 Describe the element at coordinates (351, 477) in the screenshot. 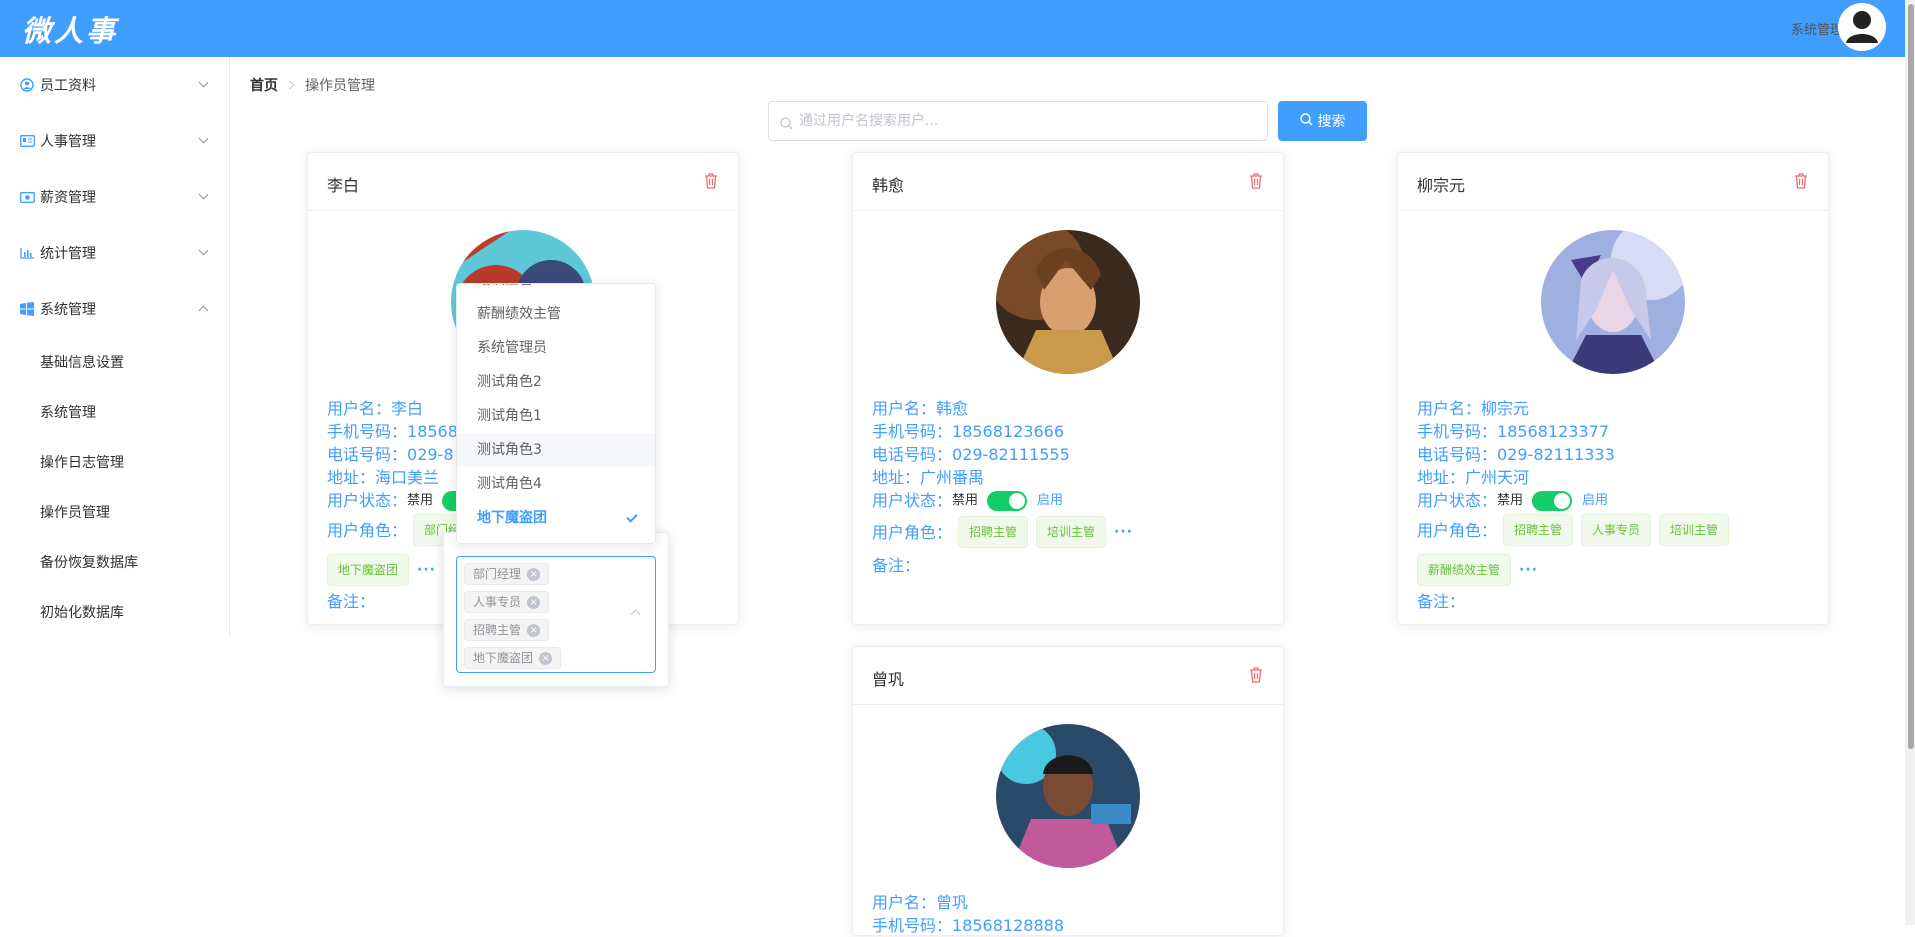

I see `address-label: 地址：` at that location.